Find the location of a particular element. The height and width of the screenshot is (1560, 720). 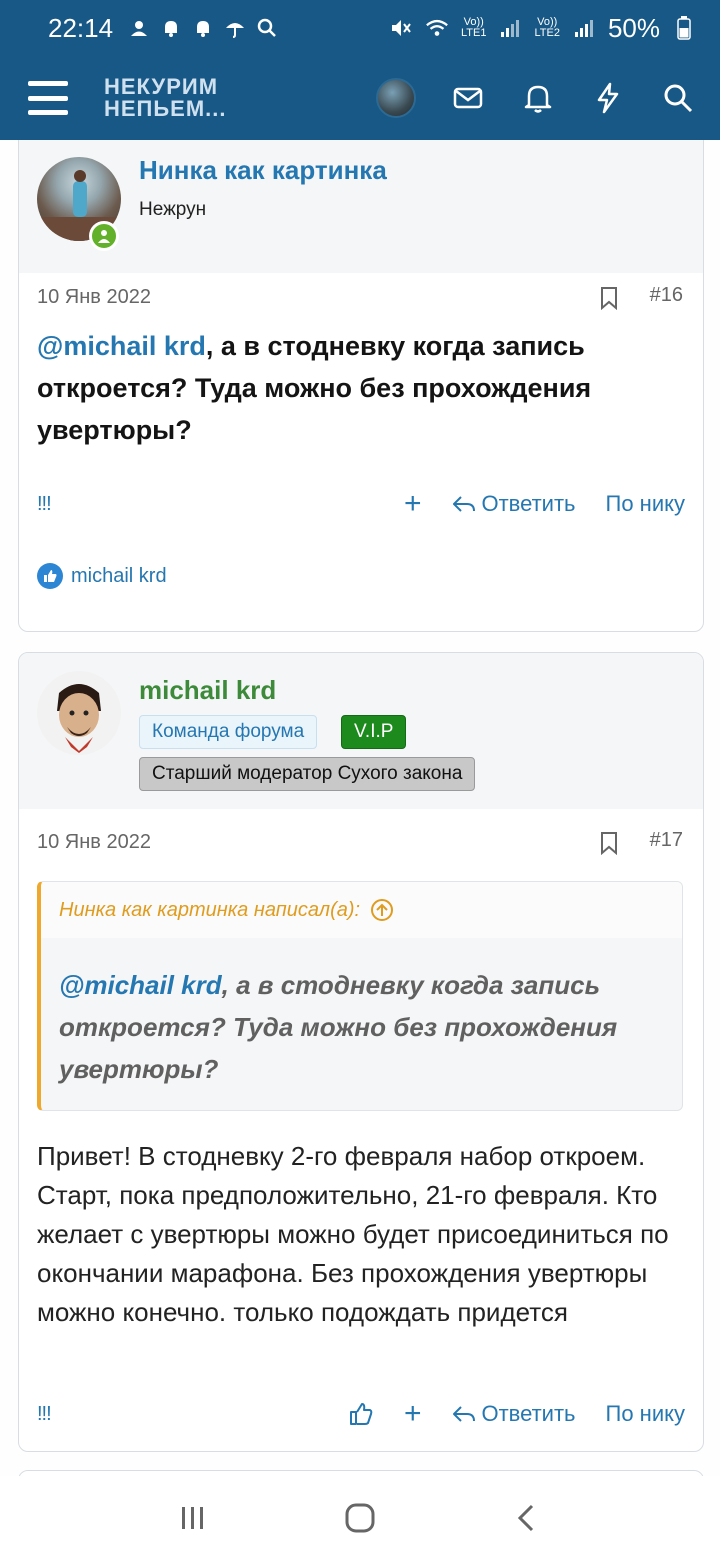

alerts-bell-icon is located at coordinates (538, 98).